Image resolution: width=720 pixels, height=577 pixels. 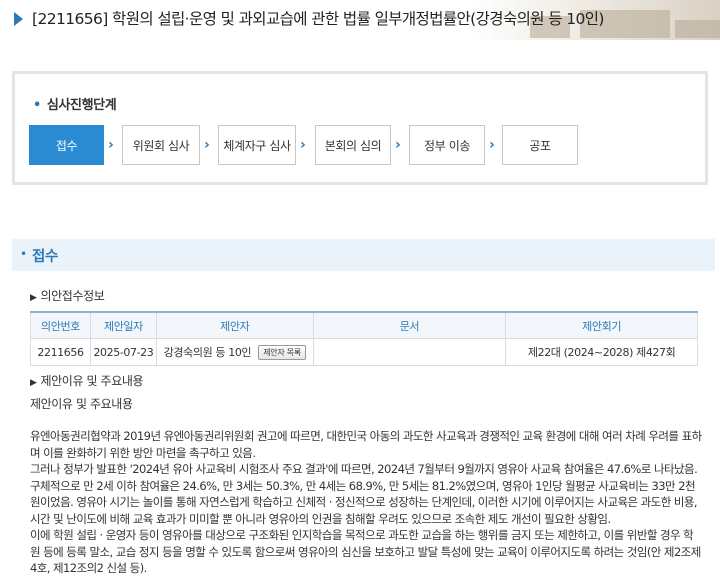 I want to click on header-document: 문서, so click(x=409, y=325).